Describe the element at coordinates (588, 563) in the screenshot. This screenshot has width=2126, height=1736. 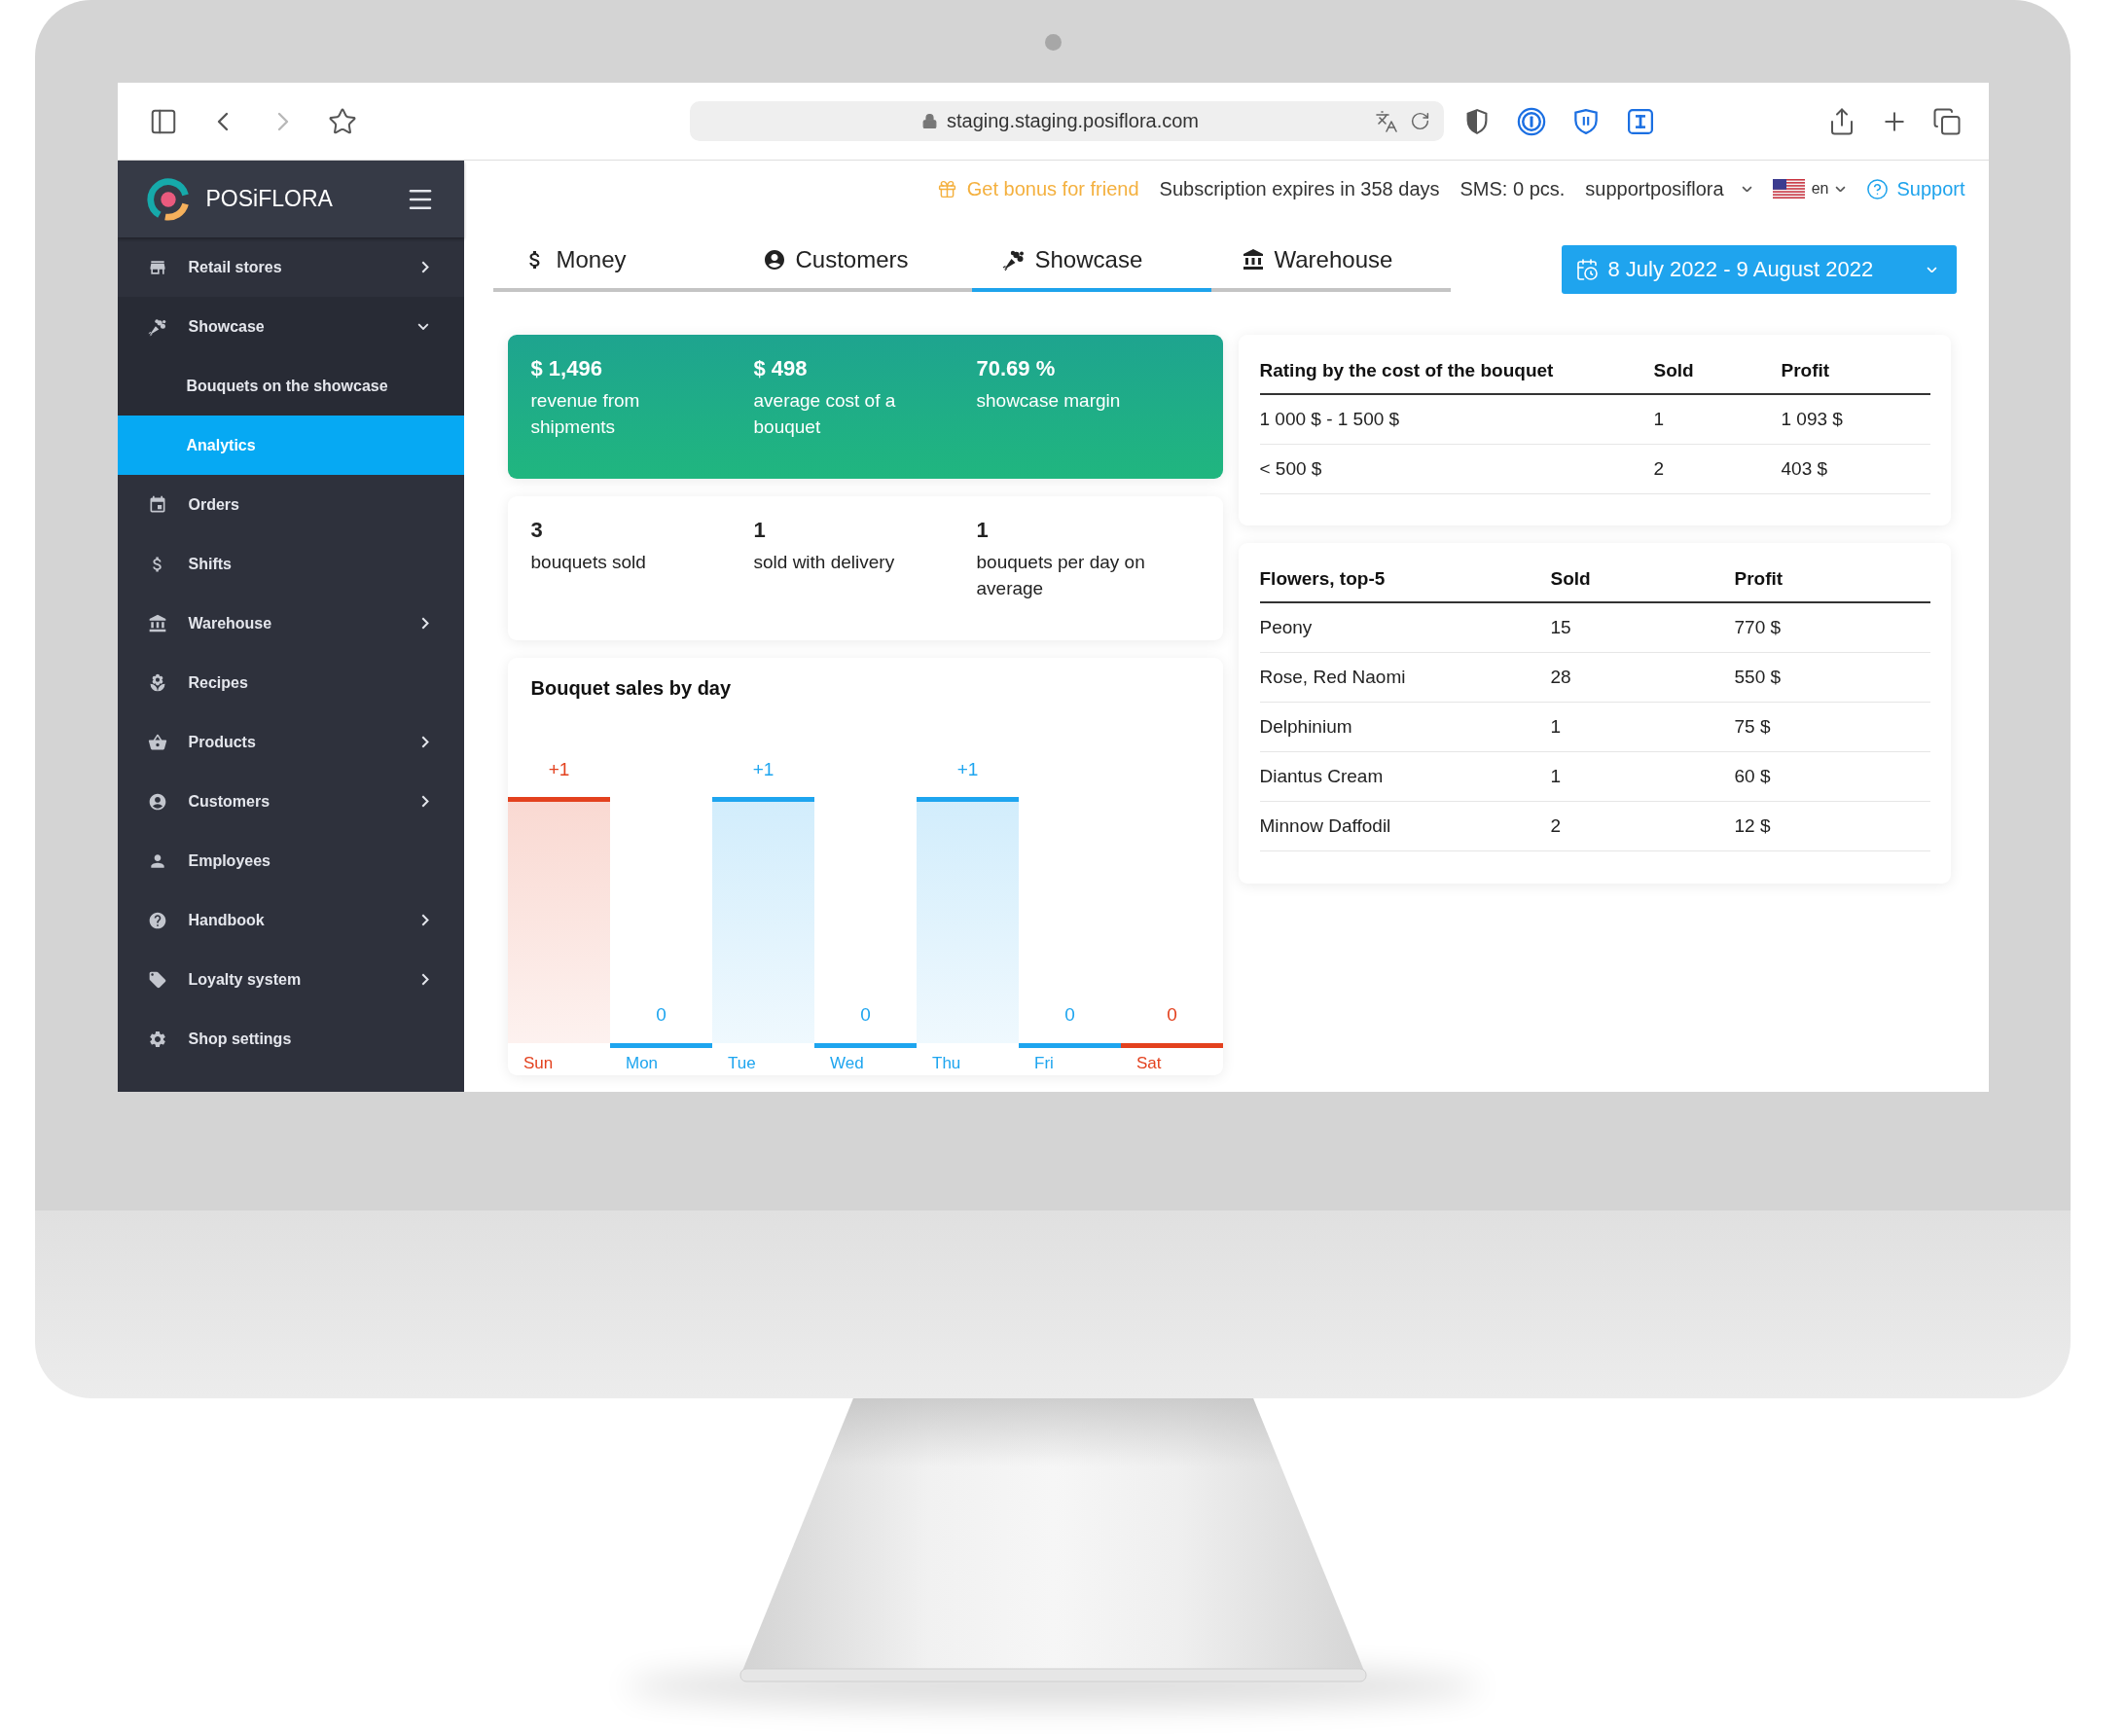
I see `metric-label: bouquets sold` at that location.